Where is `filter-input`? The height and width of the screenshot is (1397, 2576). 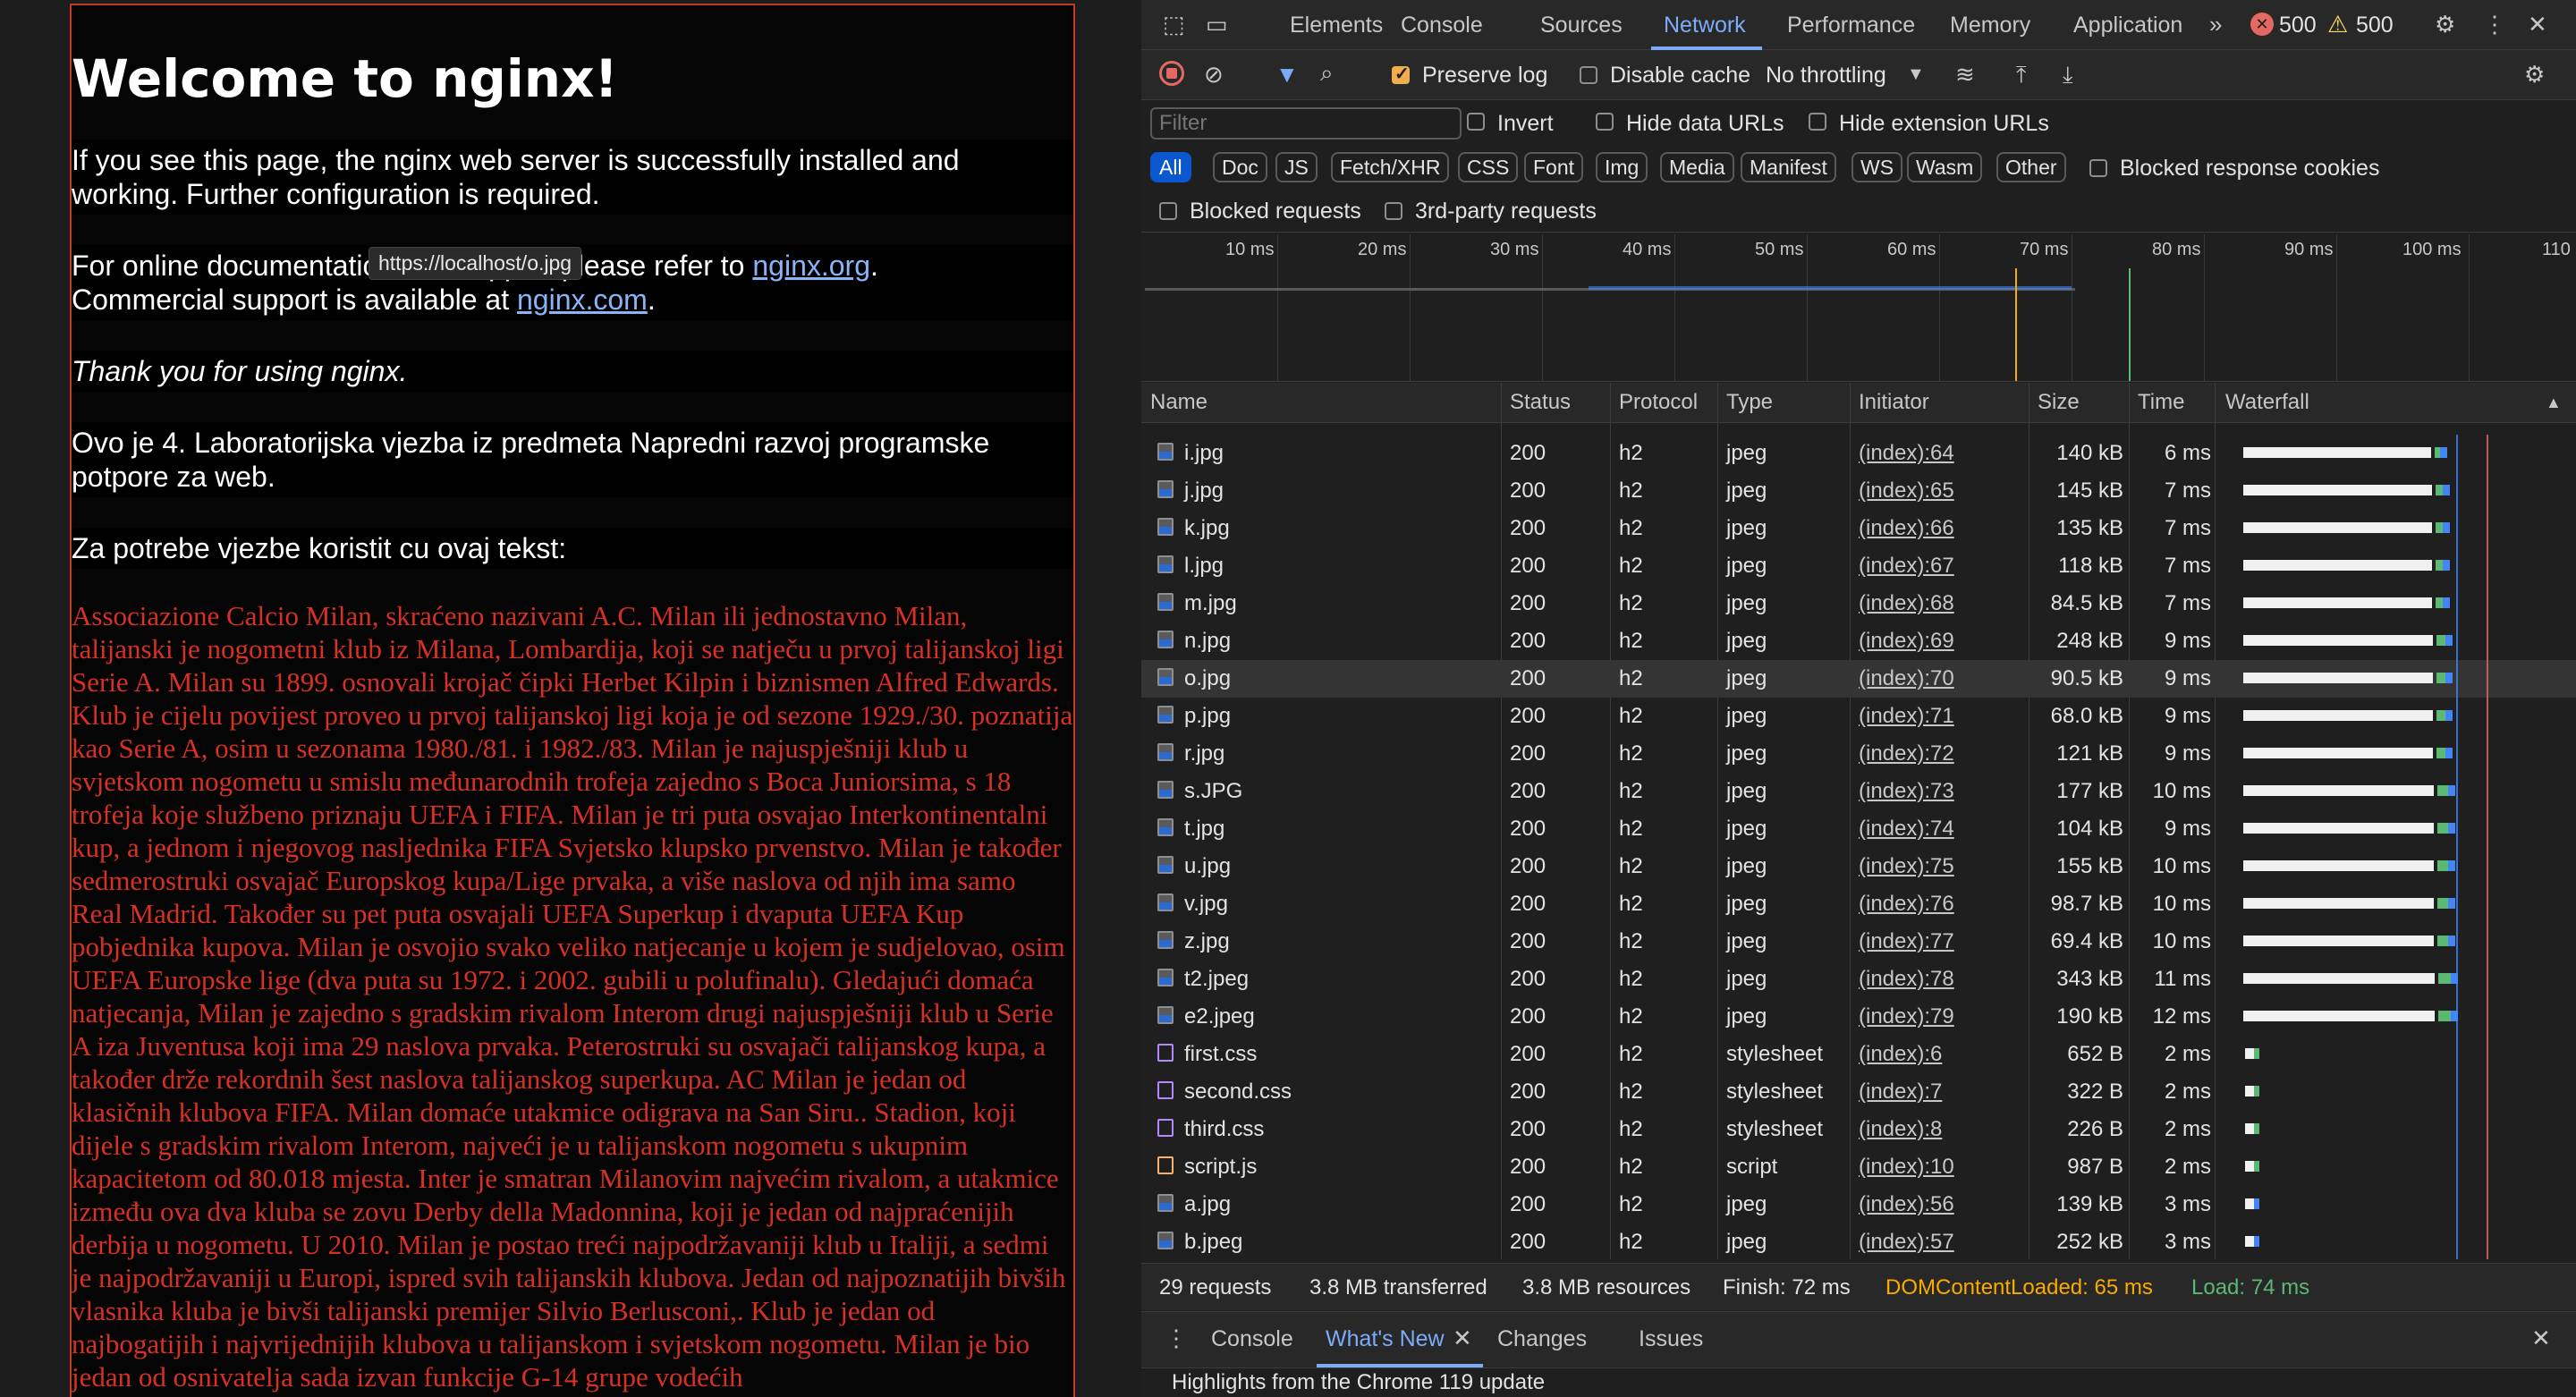 filter-input is located at coordinates (1306, 124).